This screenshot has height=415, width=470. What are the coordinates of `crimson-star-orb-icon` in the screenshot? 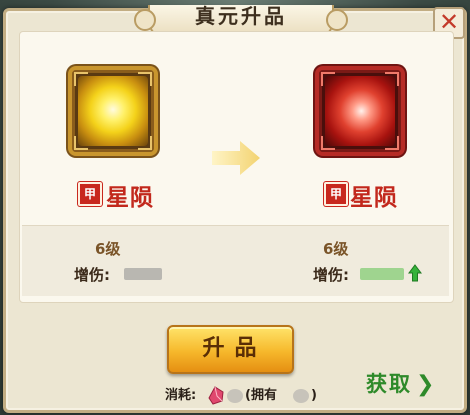 It's located at (360, 111).